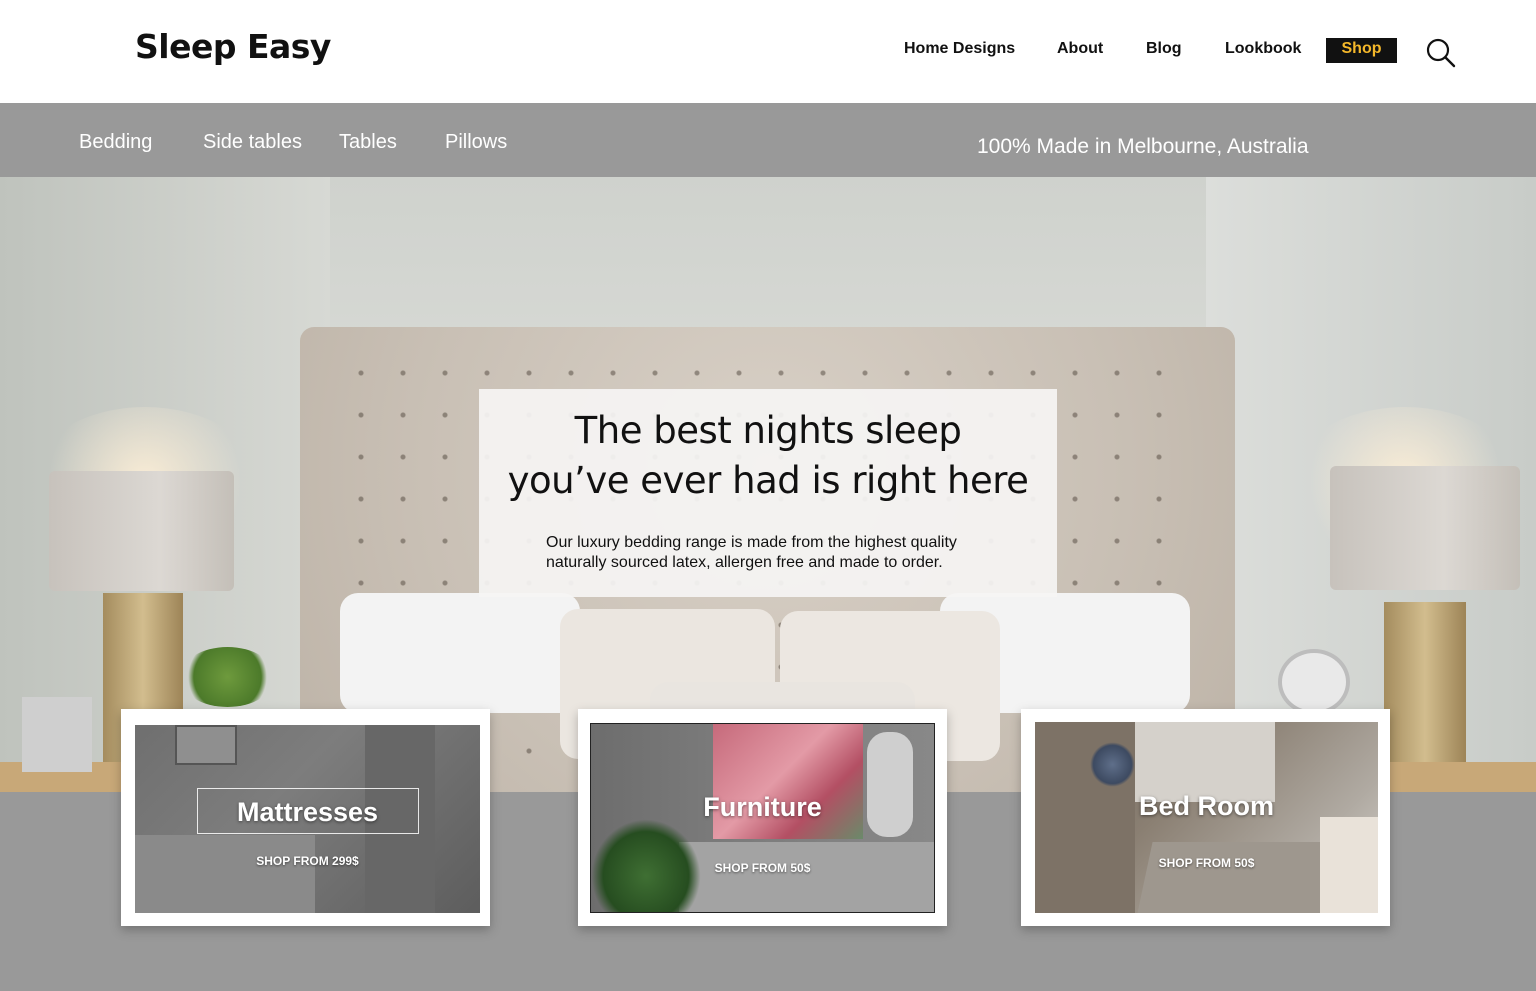  I want to click on card-subtitle-bed-room: SHOP FROM 50$, so click(1206, 863).